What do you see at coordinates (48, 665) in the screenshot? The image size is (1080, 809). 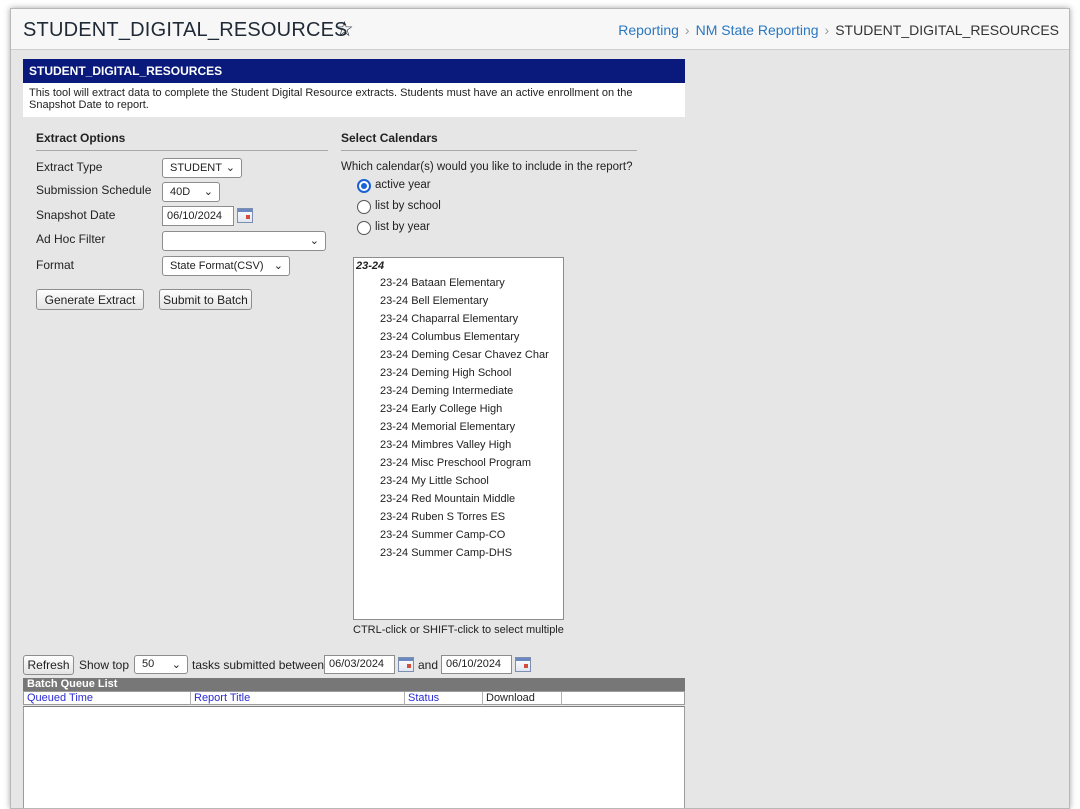 I see `refresh-button: Refresh` at bounding box center [48, 665].